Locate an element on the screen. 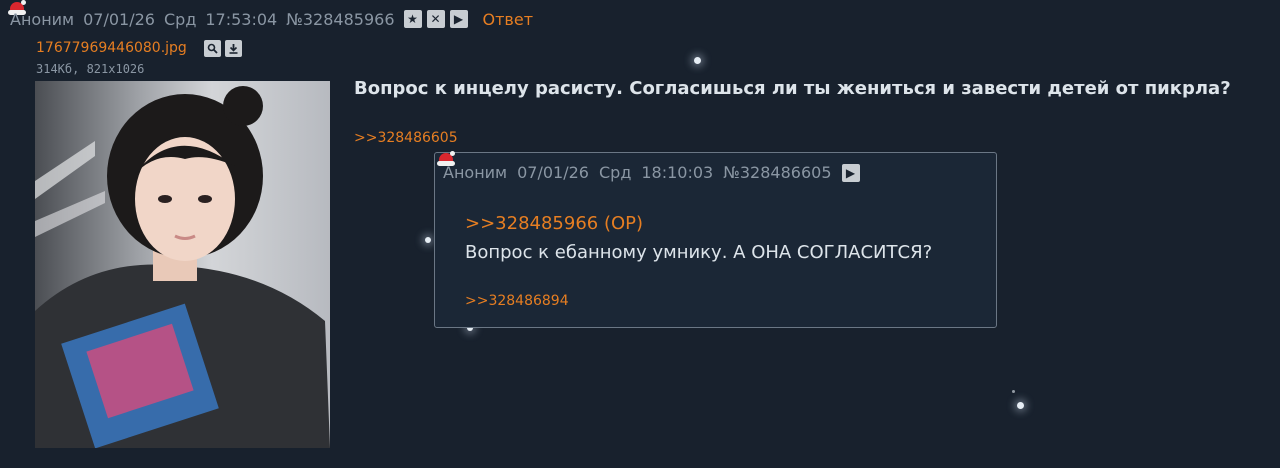  star-icon: ★ is located at coordinates (412, 19).